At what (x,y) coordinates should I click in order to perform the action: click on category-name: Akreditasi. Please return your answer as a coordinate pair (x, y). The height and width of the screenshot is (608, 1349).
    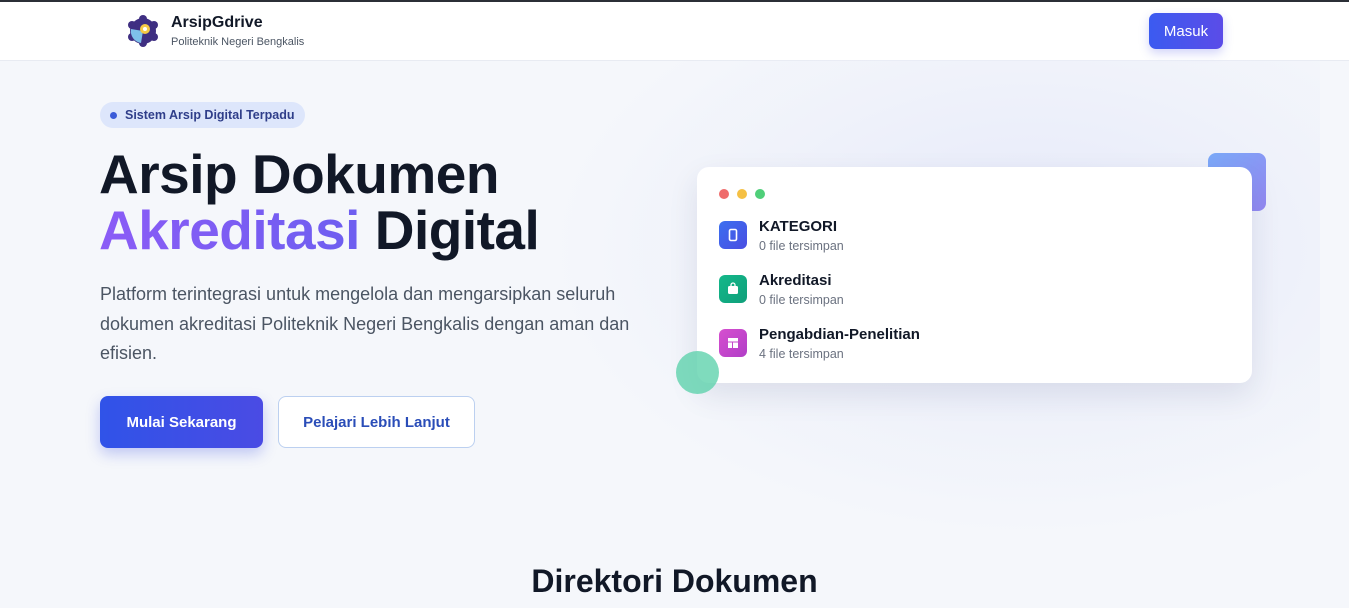
    Looking at the image, I should click on (795, 280).